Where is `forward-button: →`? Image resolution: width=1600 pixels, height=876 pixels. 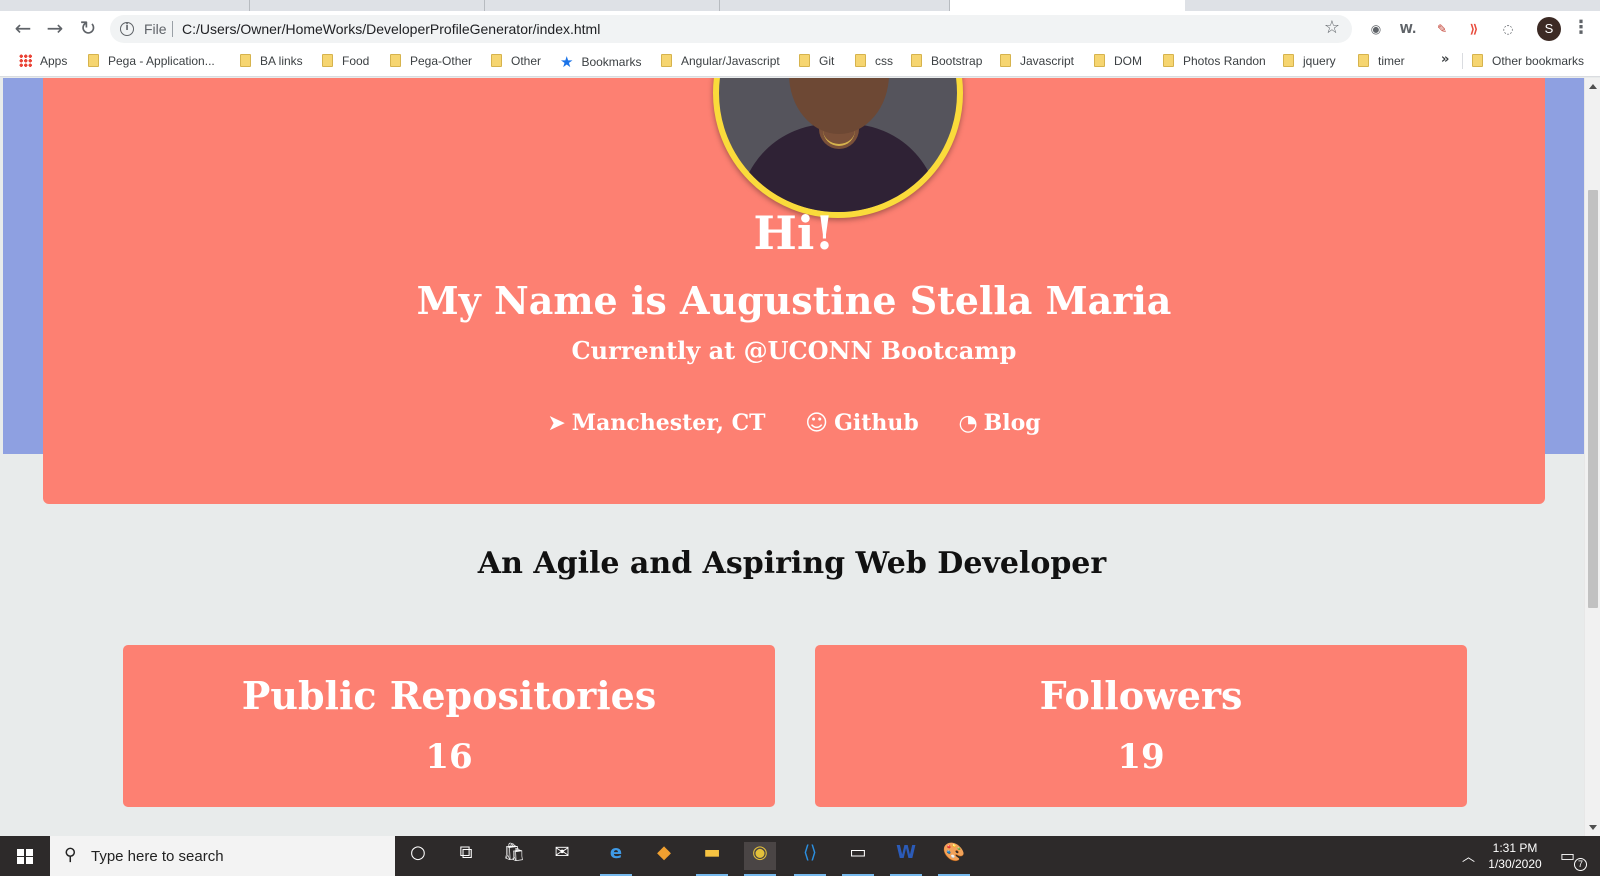 forward-button: → is located at coordinates (55, 28).